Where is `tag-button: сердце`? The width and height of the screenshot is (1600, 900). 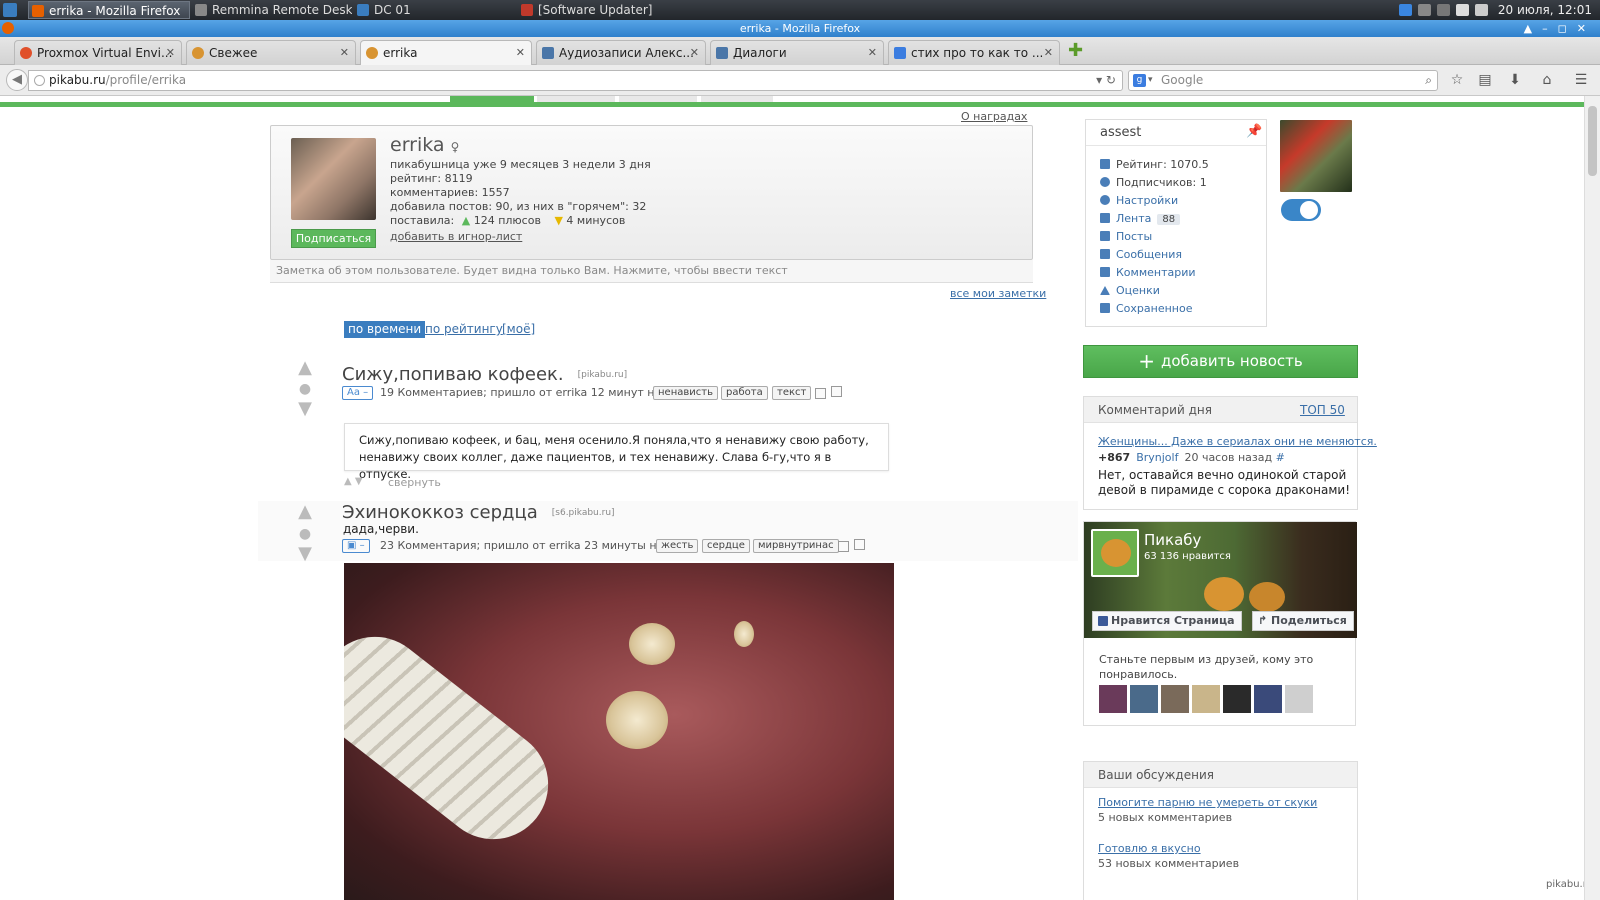 tag-button: сердце is located at coordinates (726, 546).